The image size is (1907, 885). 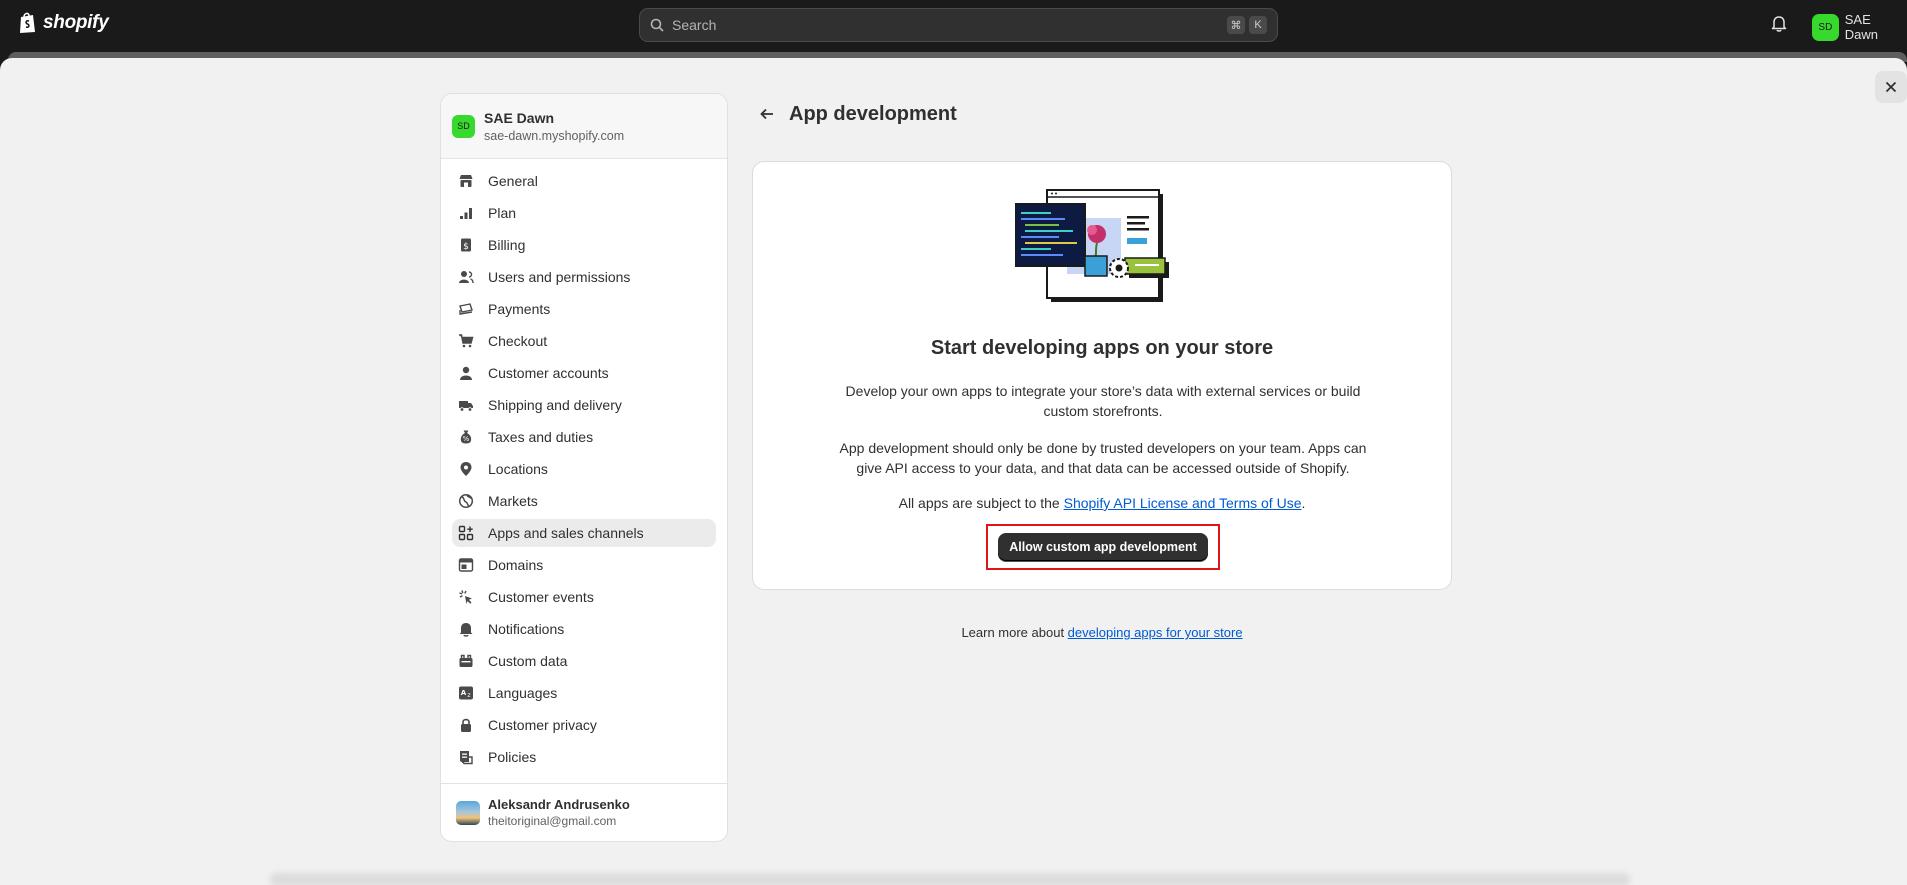 What do you see at coordinates (559, 277) in the screenshot?
I see `sidebar-item-label: Users and permissions` at bounding box center [559, 277].